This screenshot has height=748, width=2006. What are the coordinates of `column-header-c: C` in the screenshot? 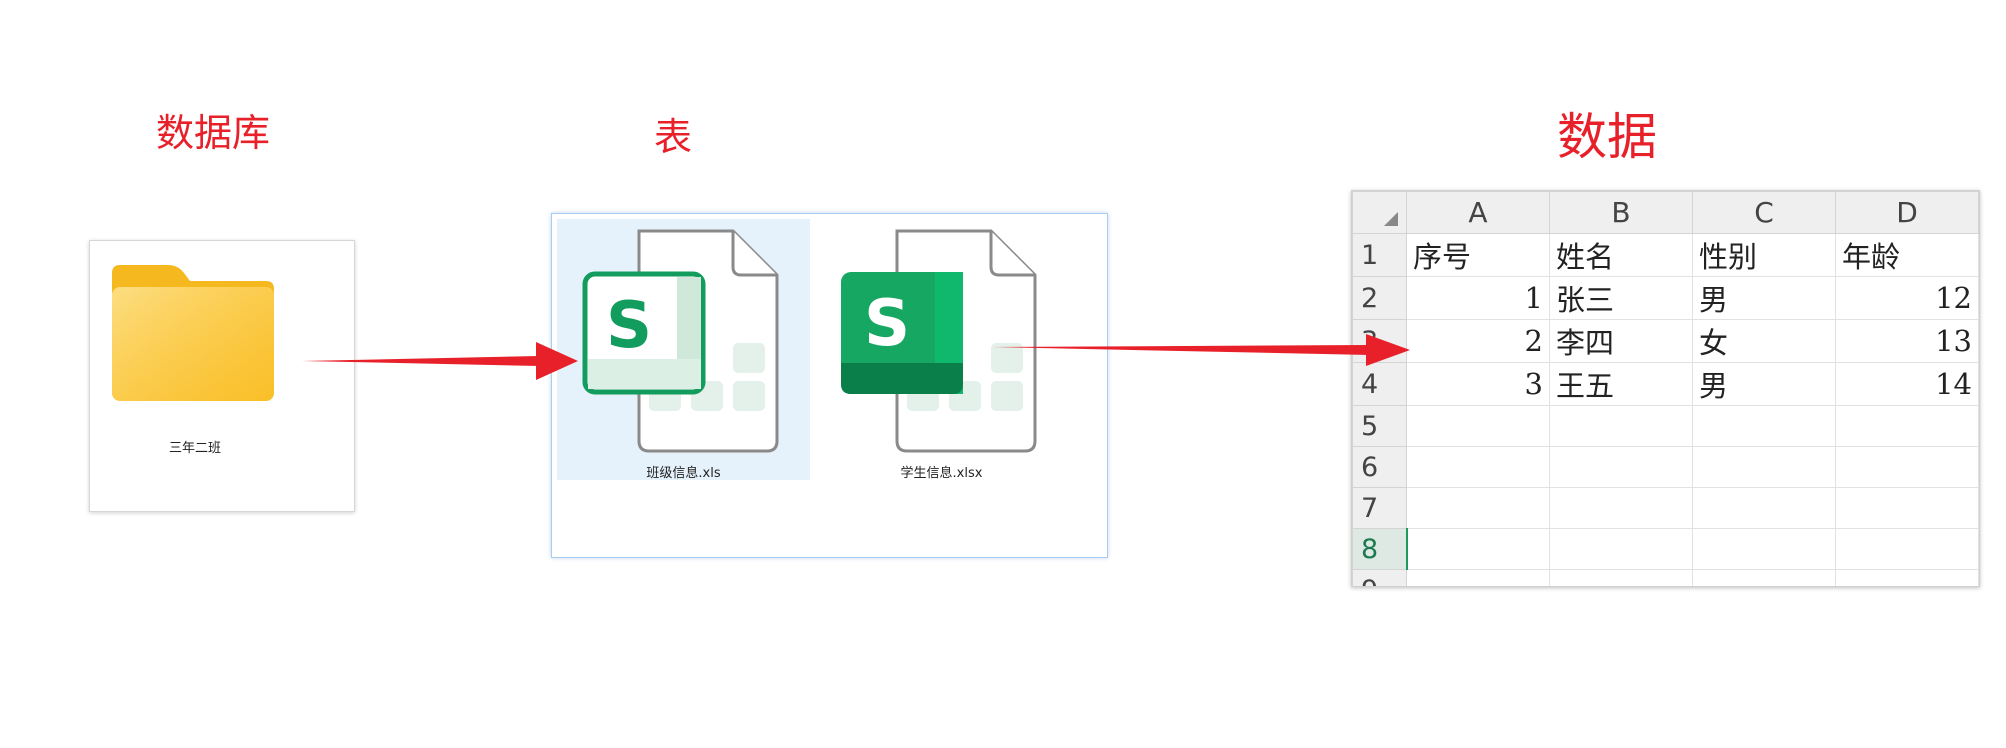 It's located at (1764, 212).